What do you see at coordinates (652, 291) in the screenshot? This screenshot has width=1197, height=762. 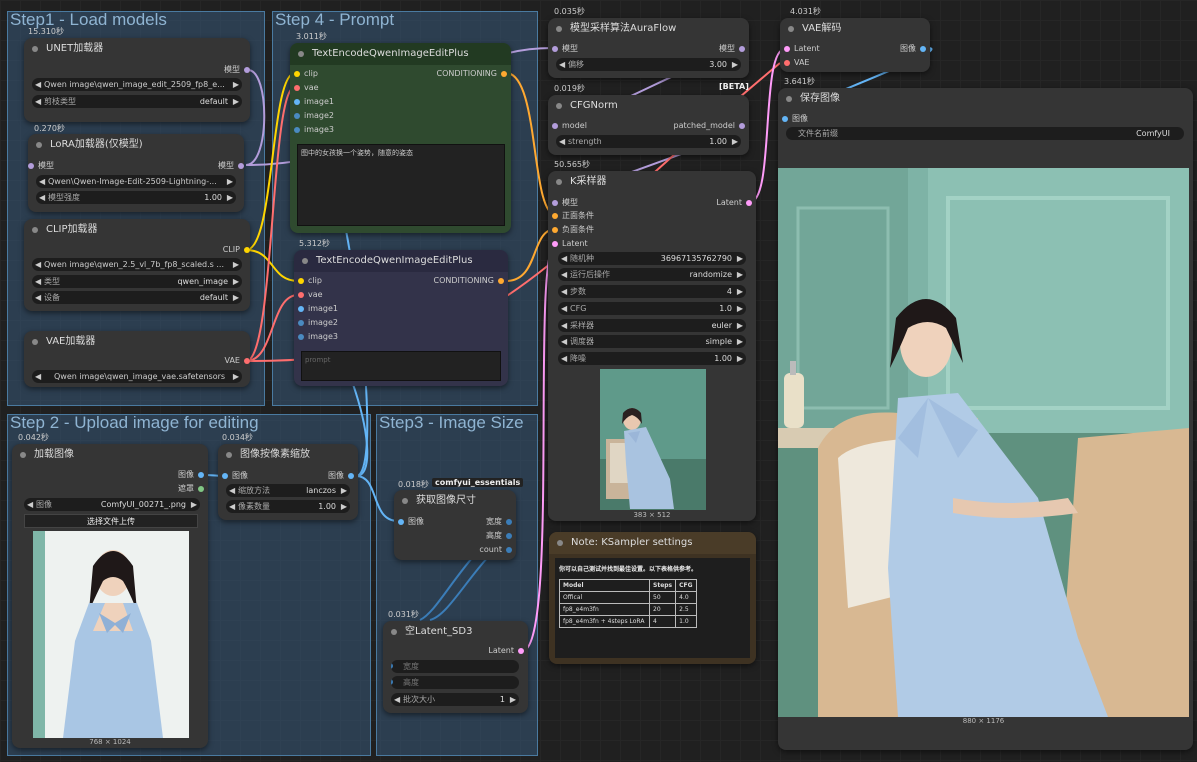 I see `steps-widget: ◀ 步数 4 ▶` at bounding box center [652, 291].